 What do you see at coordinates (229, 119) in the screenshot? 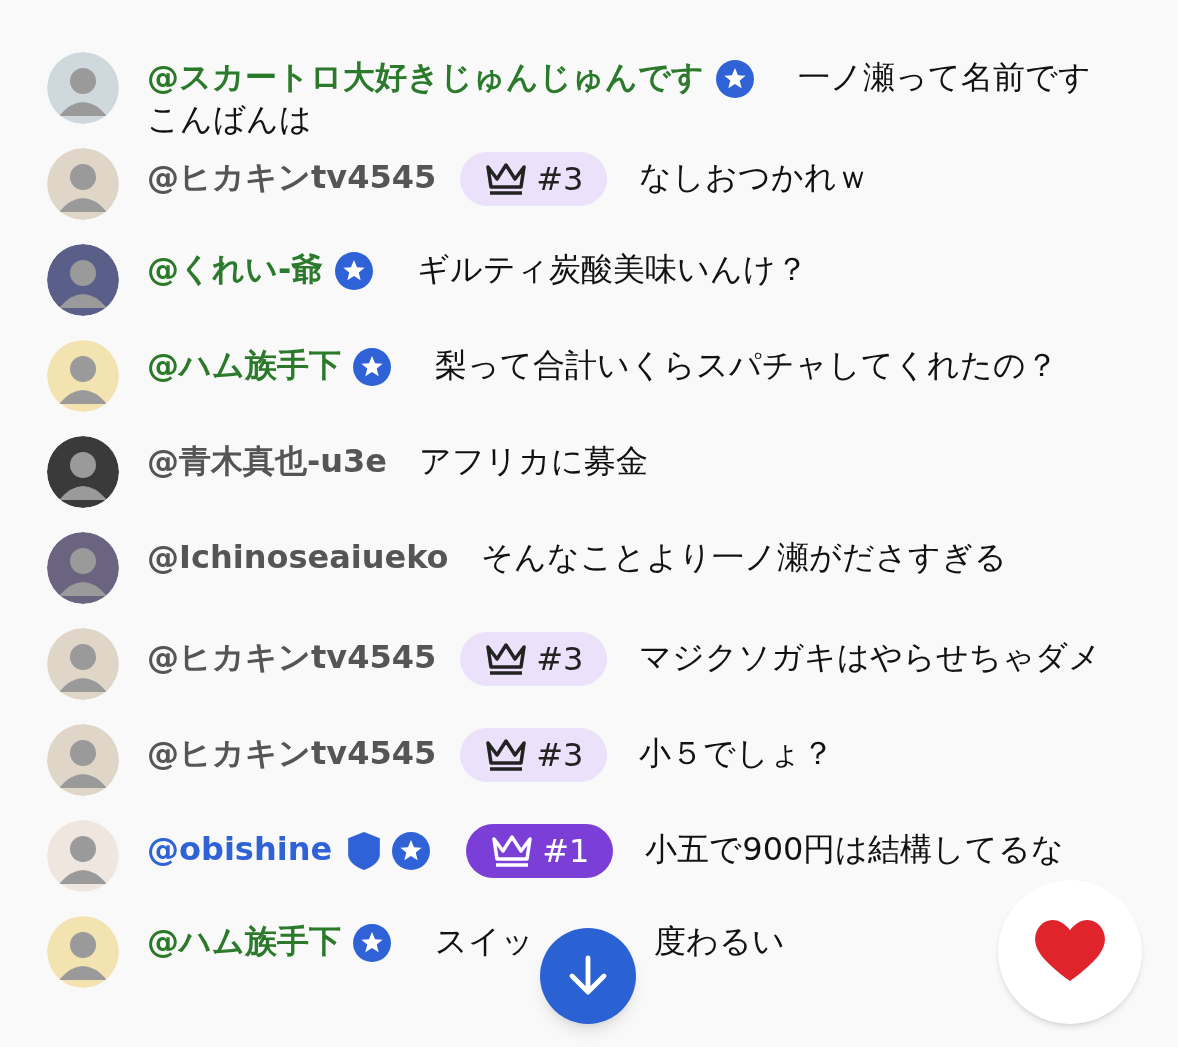
I see `message-text: こんばんは` at bounding box center [229, 119].